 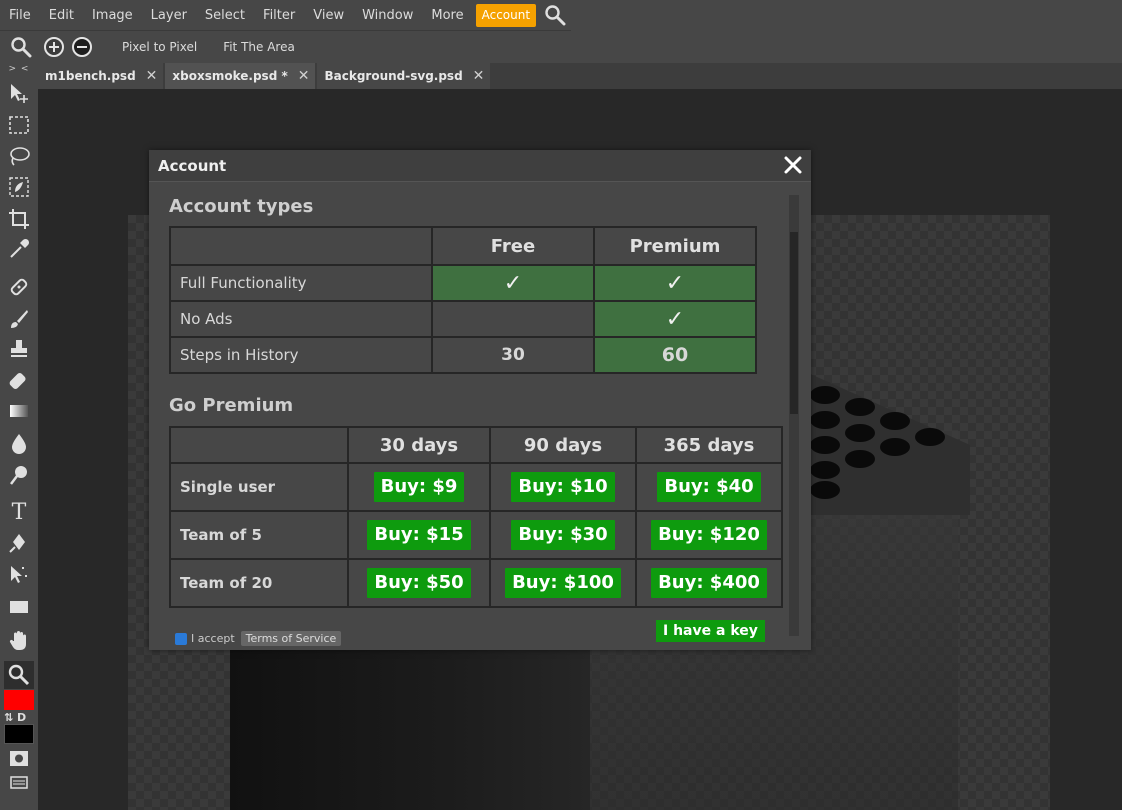 I want to click on dialog-scrollbar-thumb, so click(x=794, y=323).